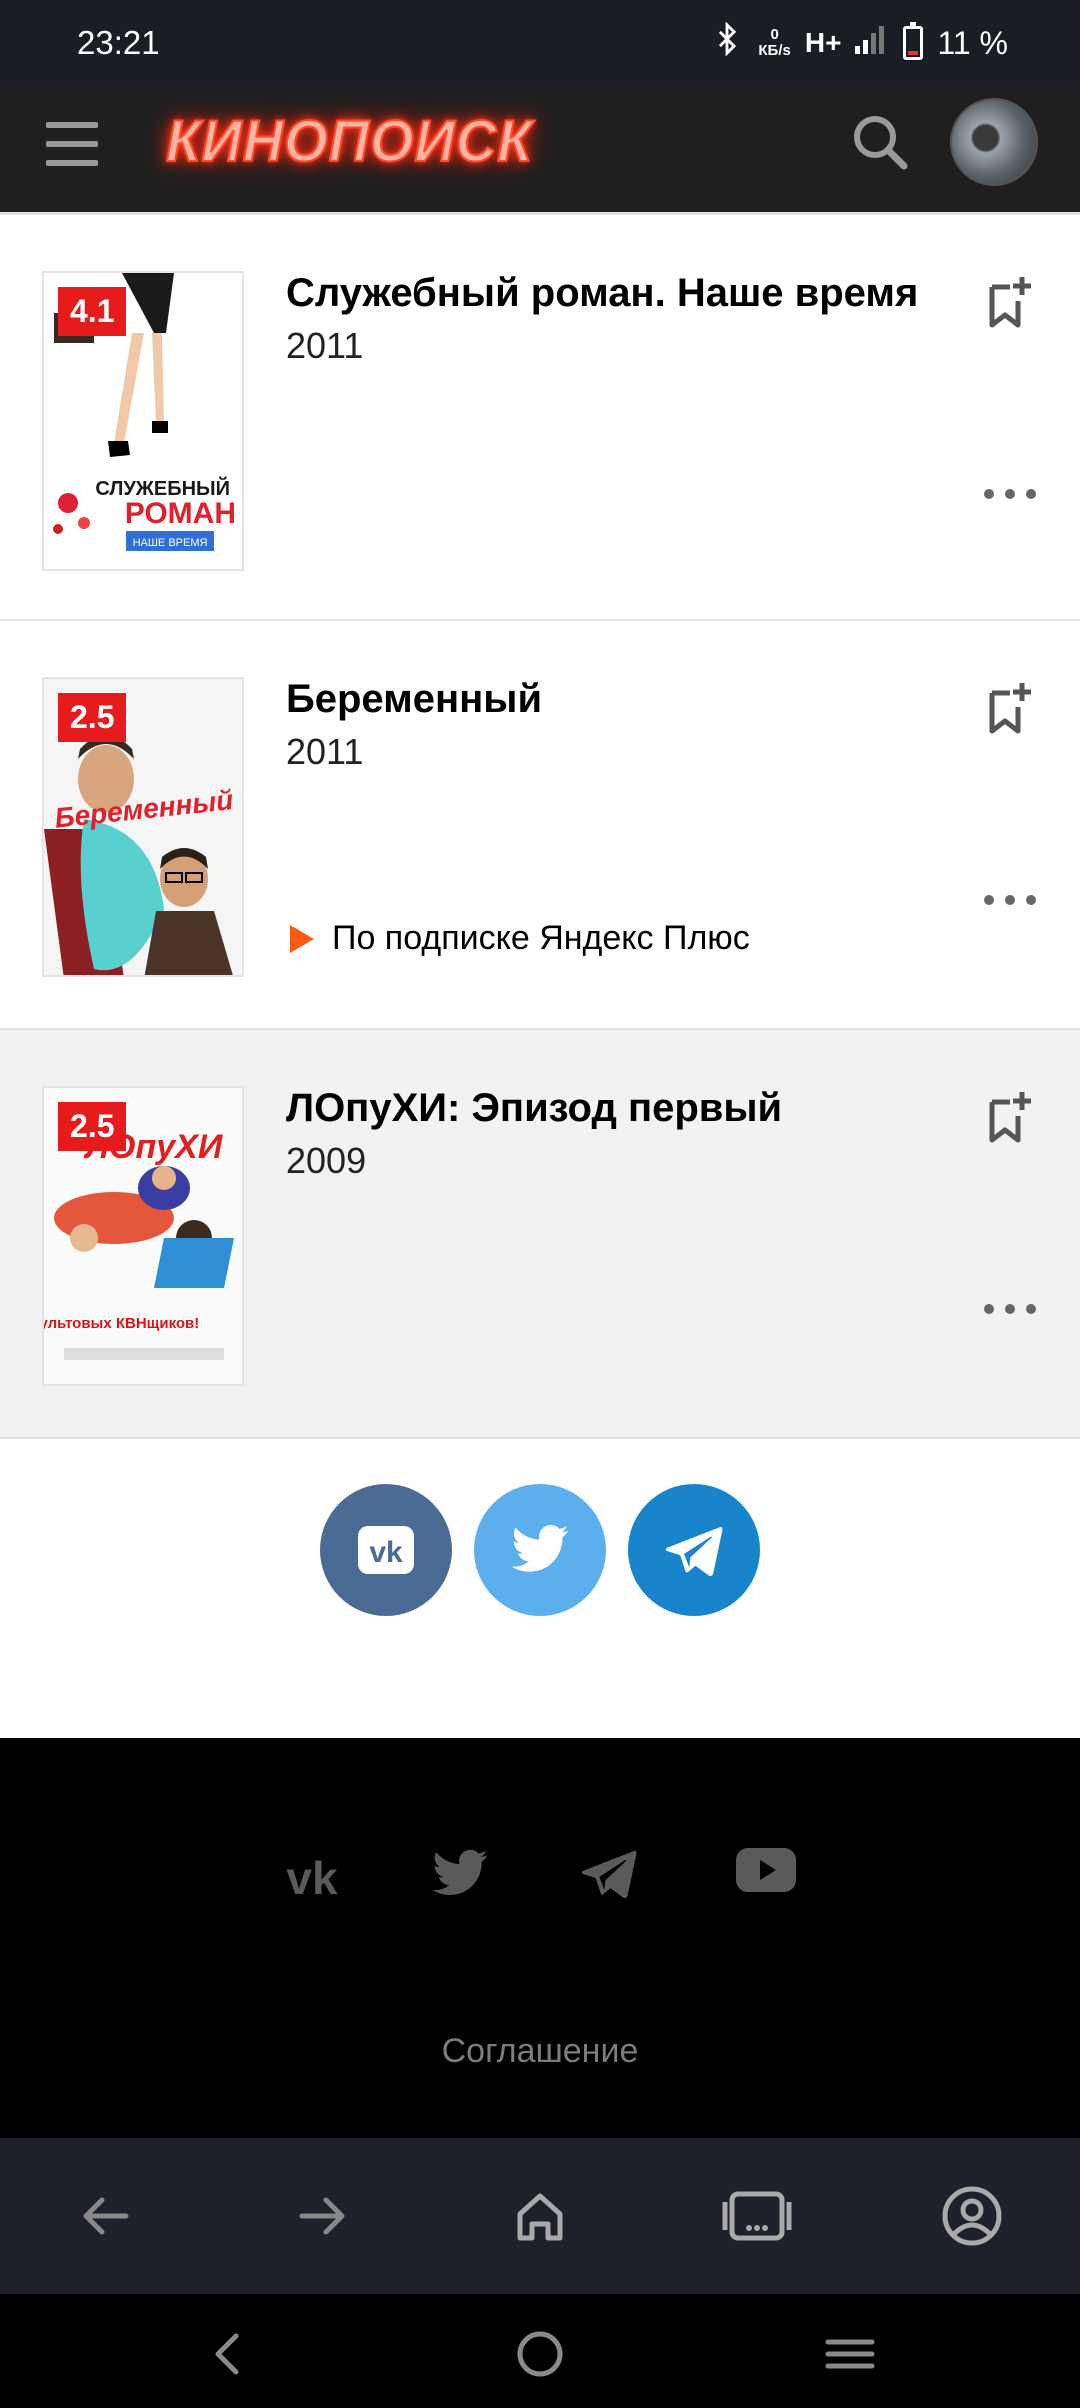  What do you see at coordinates (994, 142) in the screenshot?
I see `avatar` at bounding box center [994, 142].